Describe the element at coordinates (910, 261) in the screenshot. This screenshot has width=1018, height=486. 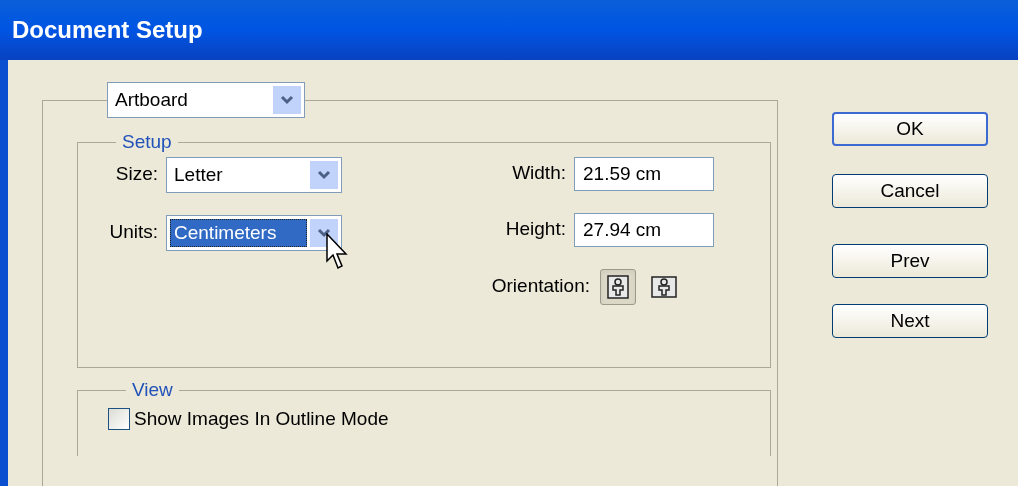
I see `dialog-button: Prev` at that location.